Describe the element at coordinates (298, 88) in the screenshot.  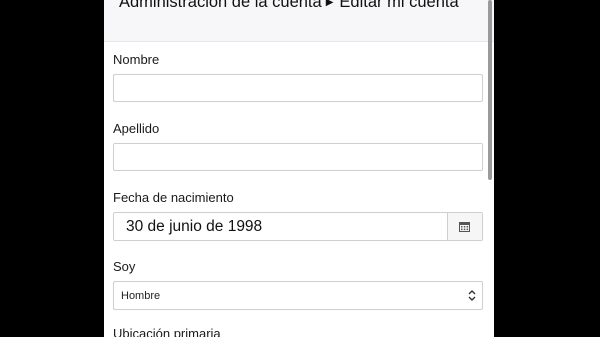
I see `nombre-input` at that location.